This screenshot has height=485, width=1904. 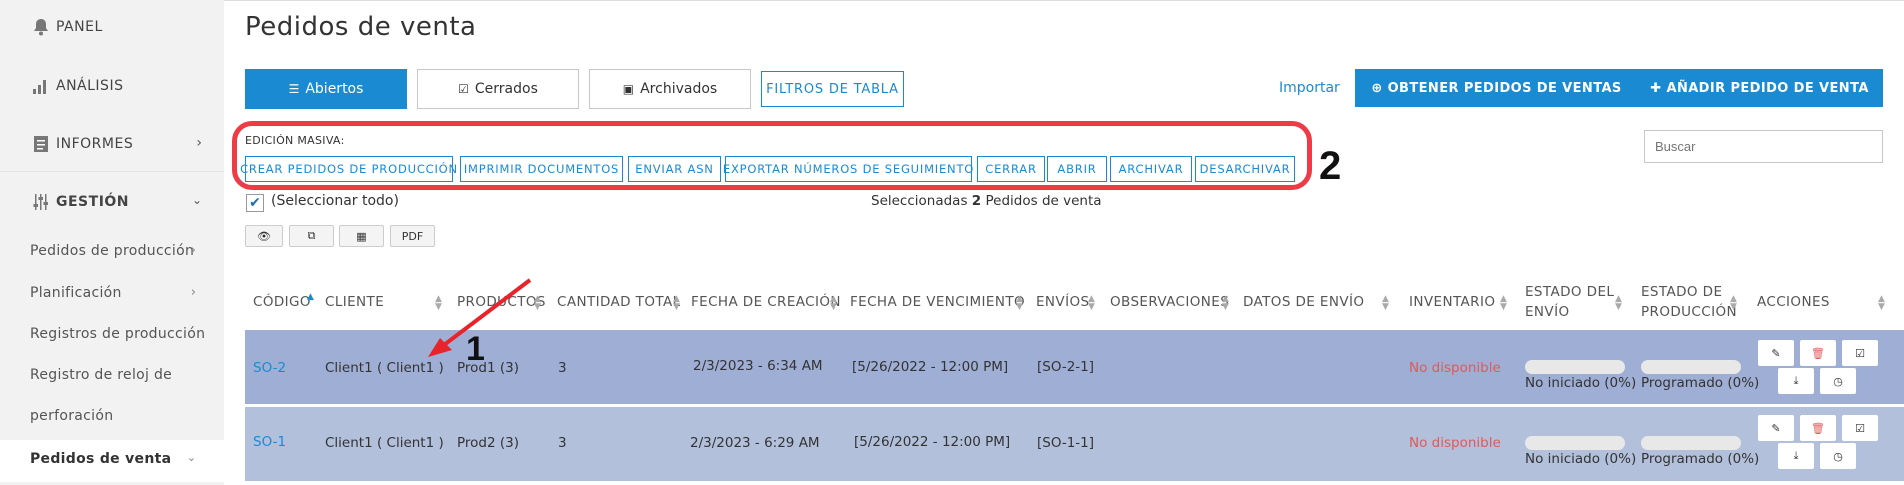 I want to click on header-fecha-vencimiento: FECHA DE VENCIMIENTO, so click(x=937, y=302).